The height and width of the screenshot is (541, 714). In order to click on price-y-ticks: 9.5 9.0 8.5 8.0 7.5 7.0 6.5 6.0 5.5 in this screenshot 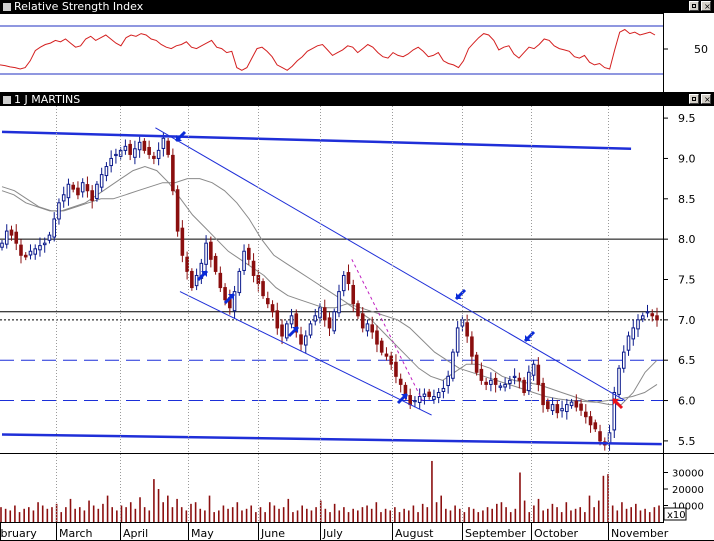, I will do `click(679, 280)`.